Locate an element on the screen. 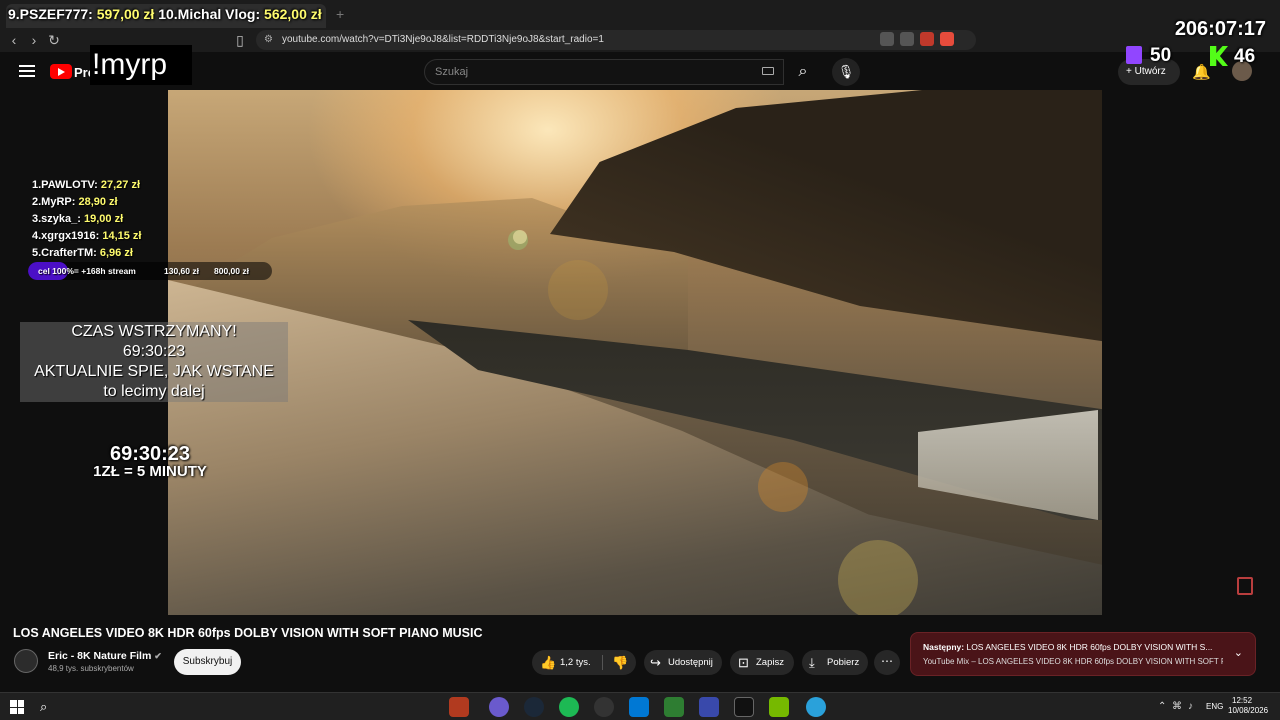  donor-row: 5.CrafterTM: 6,96 zł is located at coordinates (86, 253).